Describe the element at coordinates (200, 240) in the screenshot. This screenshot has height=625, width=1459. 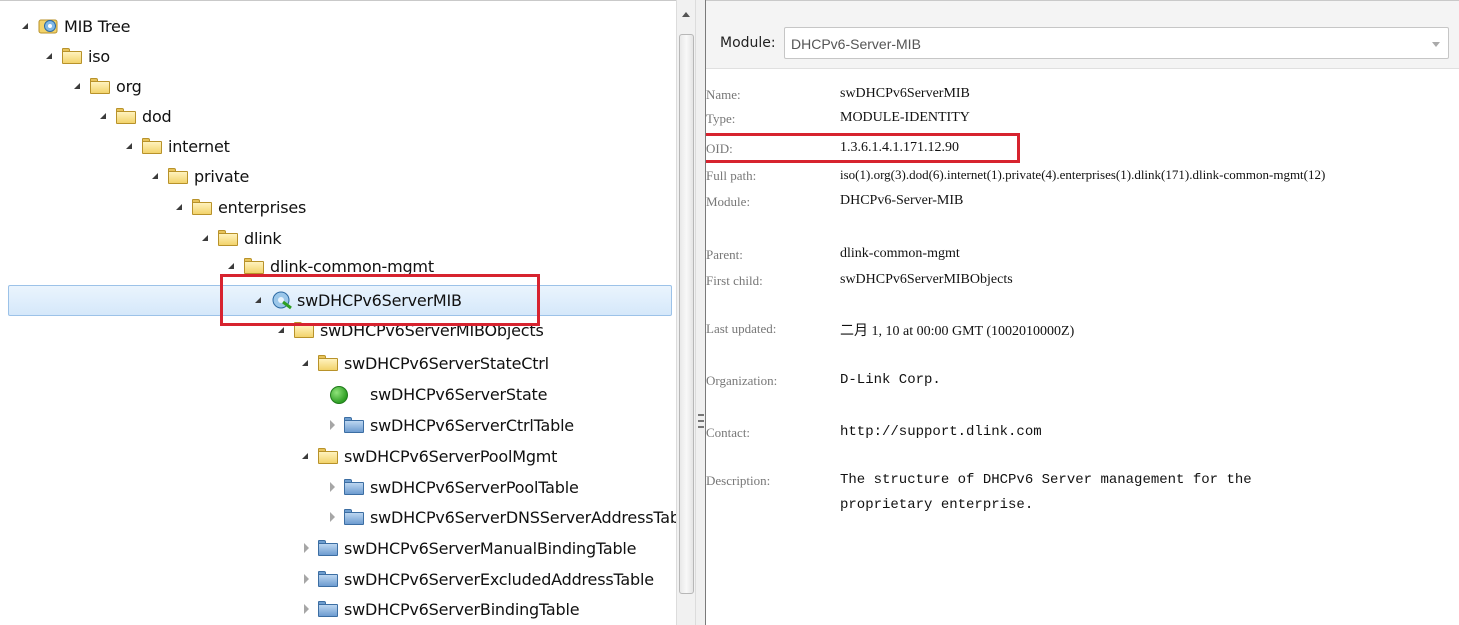
I see `tree-node-dlink: dlink` at that location.